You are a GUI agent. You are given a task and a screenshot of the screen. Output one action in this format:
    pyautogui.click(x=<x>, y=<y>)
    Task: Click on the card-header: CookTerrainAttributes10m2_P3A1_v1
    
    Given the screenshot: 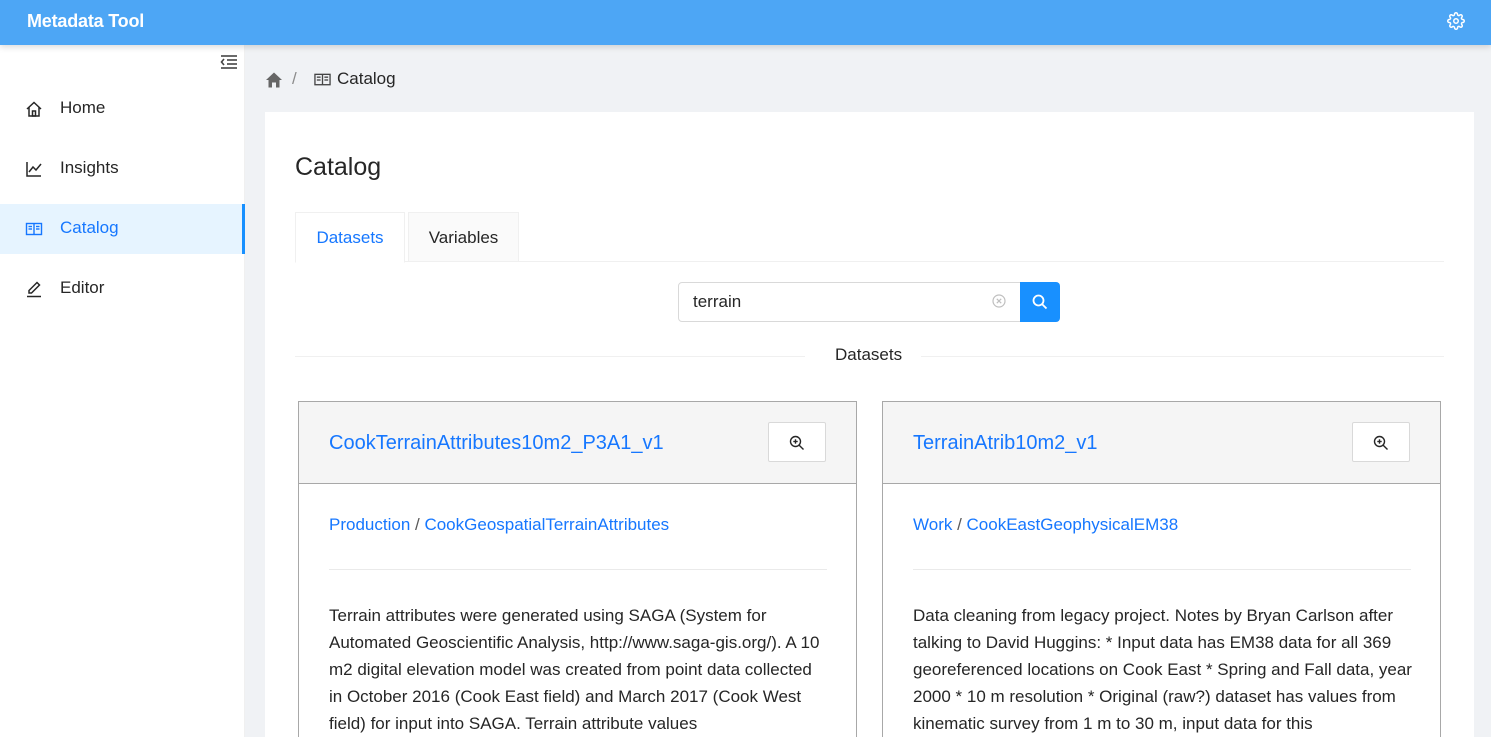 What is the action you would take?
    pyautogui.click(x=577, y=443)
    